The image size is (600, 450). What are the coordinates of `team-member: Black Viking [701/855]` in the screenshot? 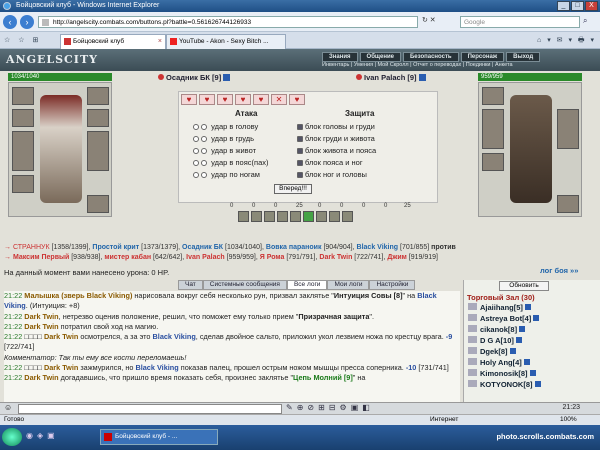 It's located at (393, 247).